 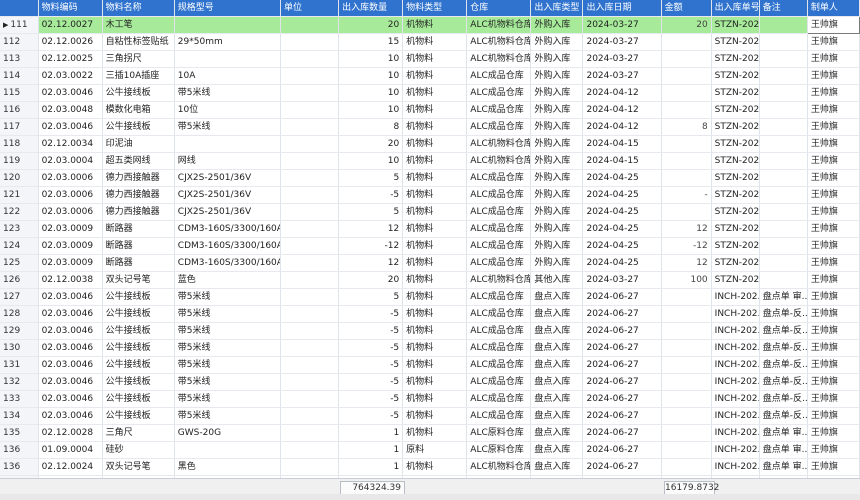 What do you see at coordinates (138, 229) in the screenshot?
I see `cell-name: 断路器` at bounding box center [138, 229].